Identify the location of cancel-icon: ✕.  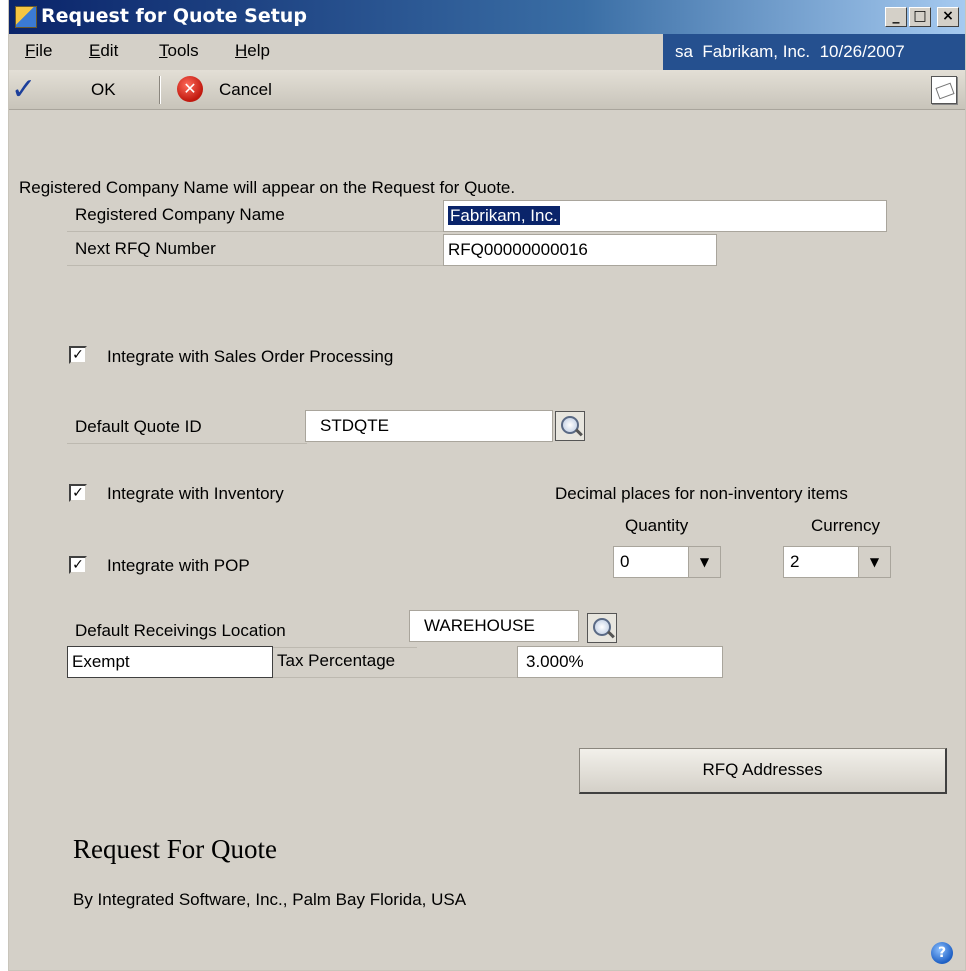
(190, 89).